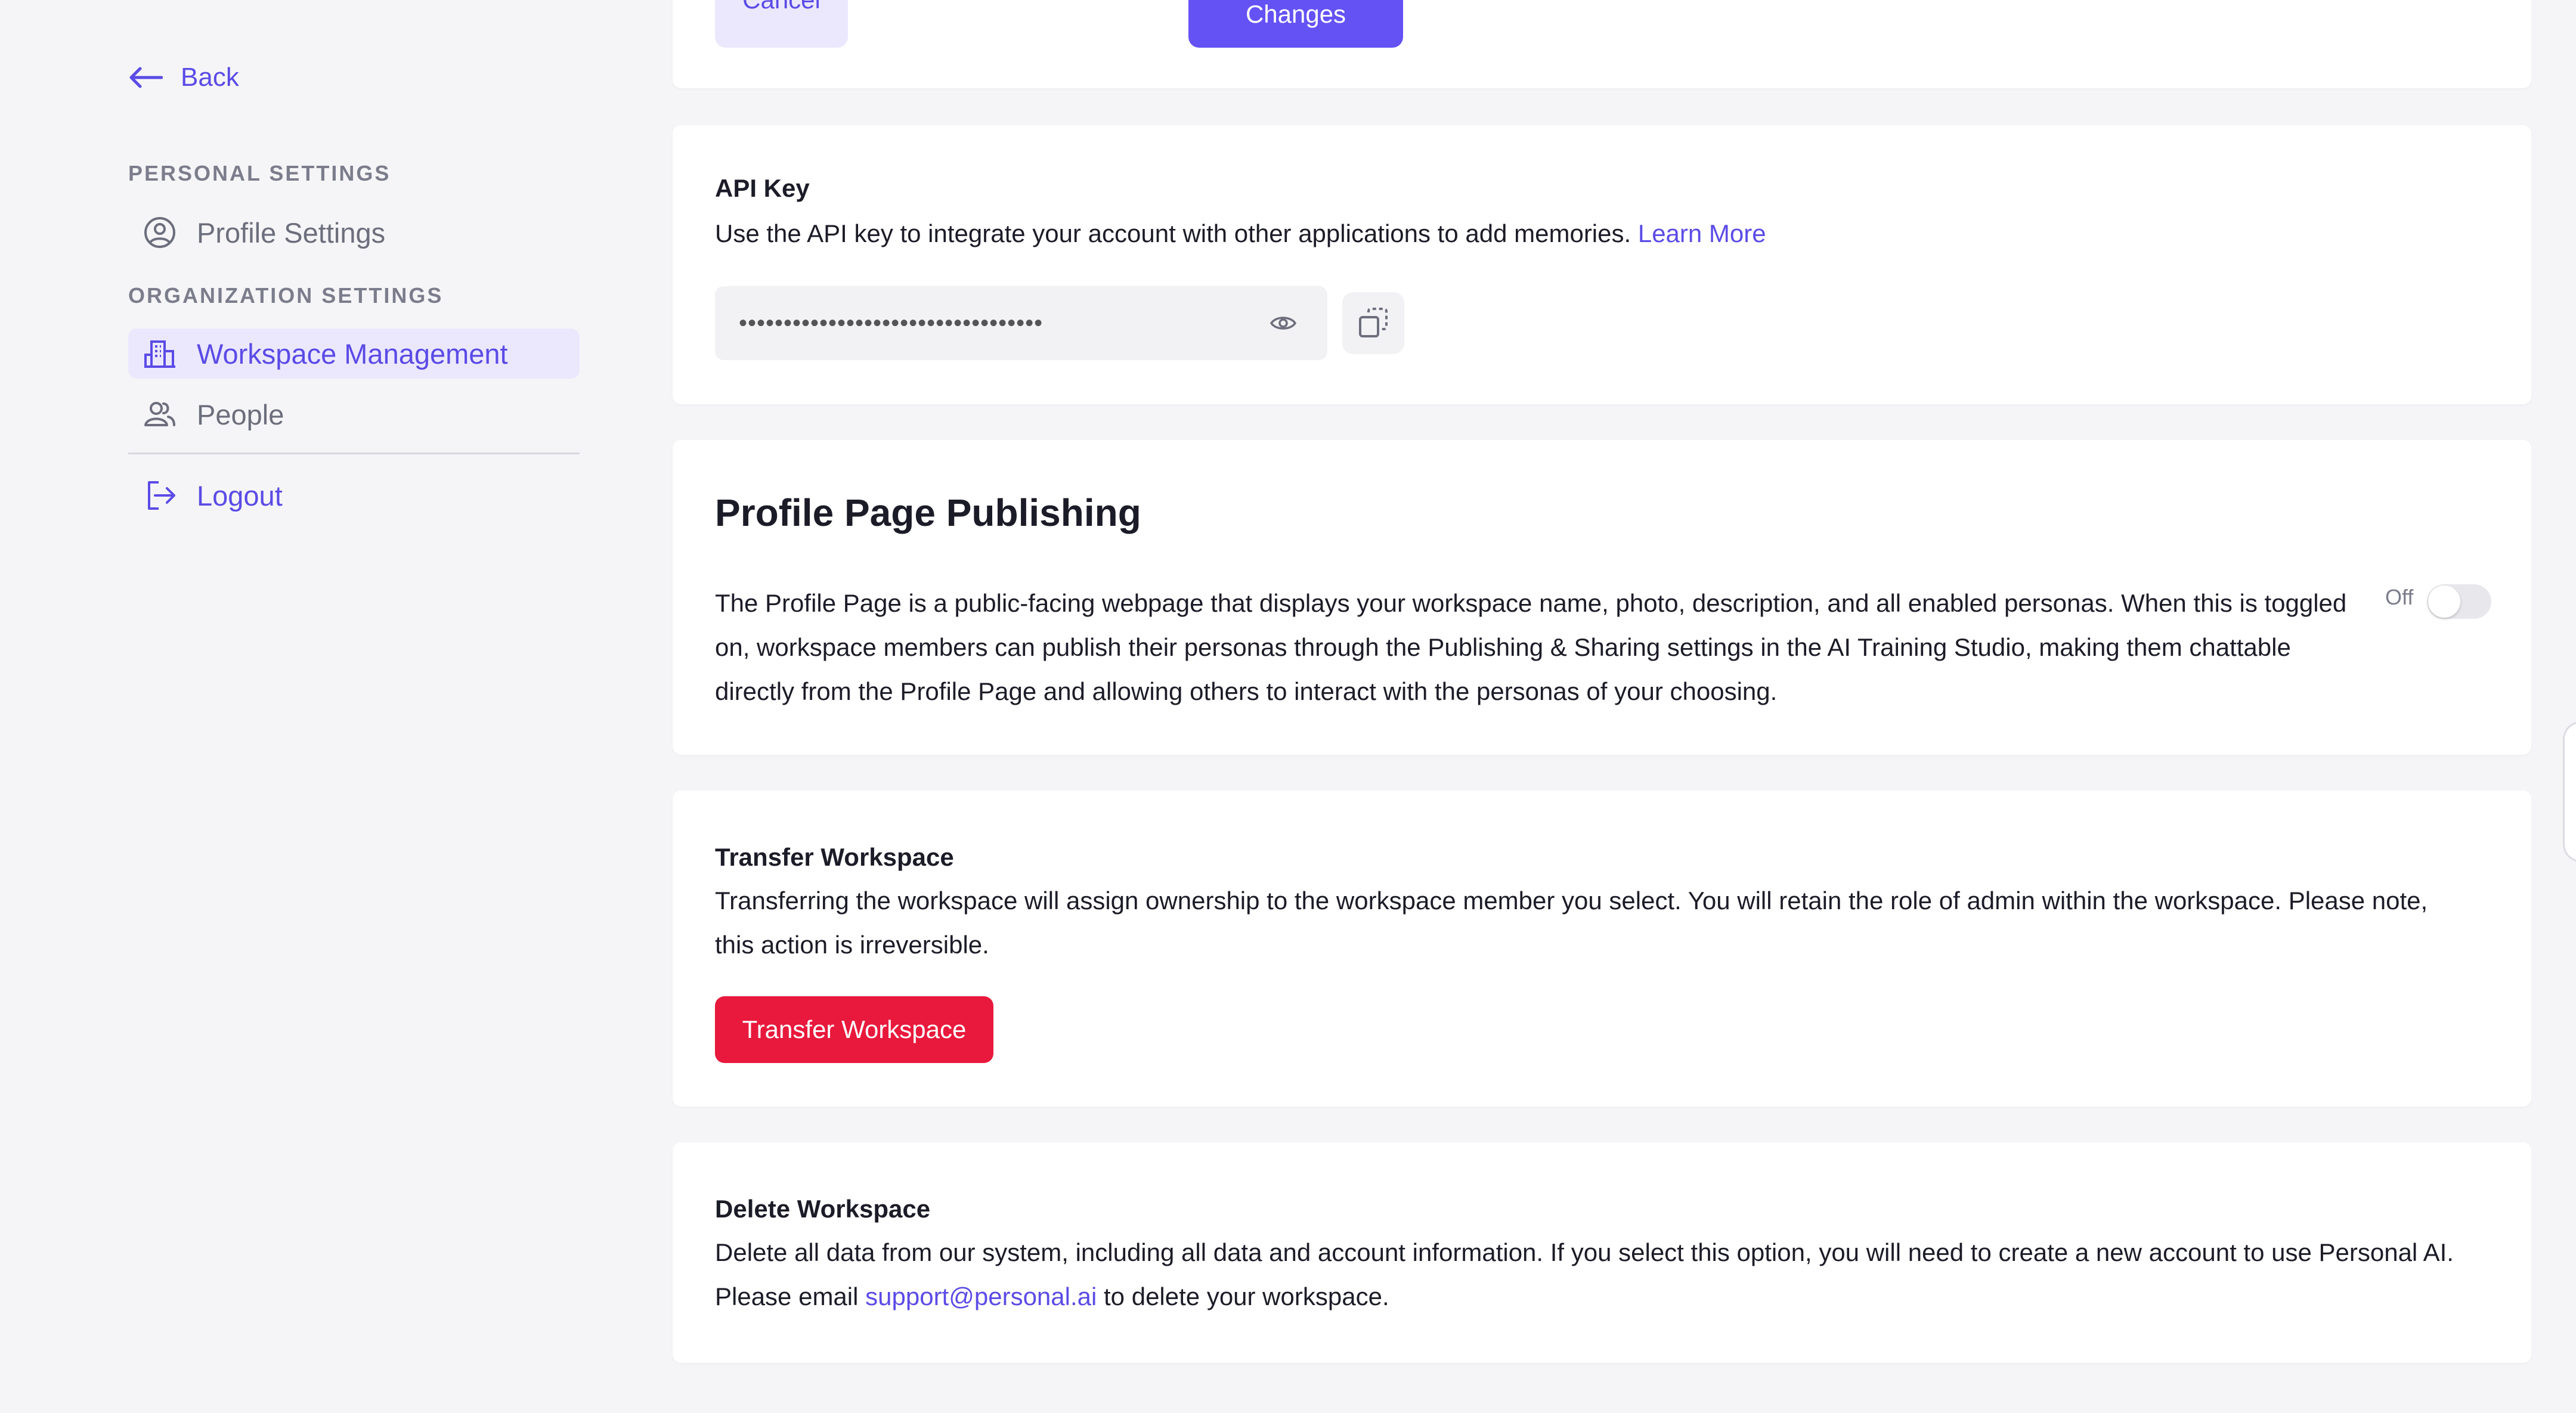 The image size is (2576, 1413). I want to click on api-key-title: API Key, so click(762, 188).